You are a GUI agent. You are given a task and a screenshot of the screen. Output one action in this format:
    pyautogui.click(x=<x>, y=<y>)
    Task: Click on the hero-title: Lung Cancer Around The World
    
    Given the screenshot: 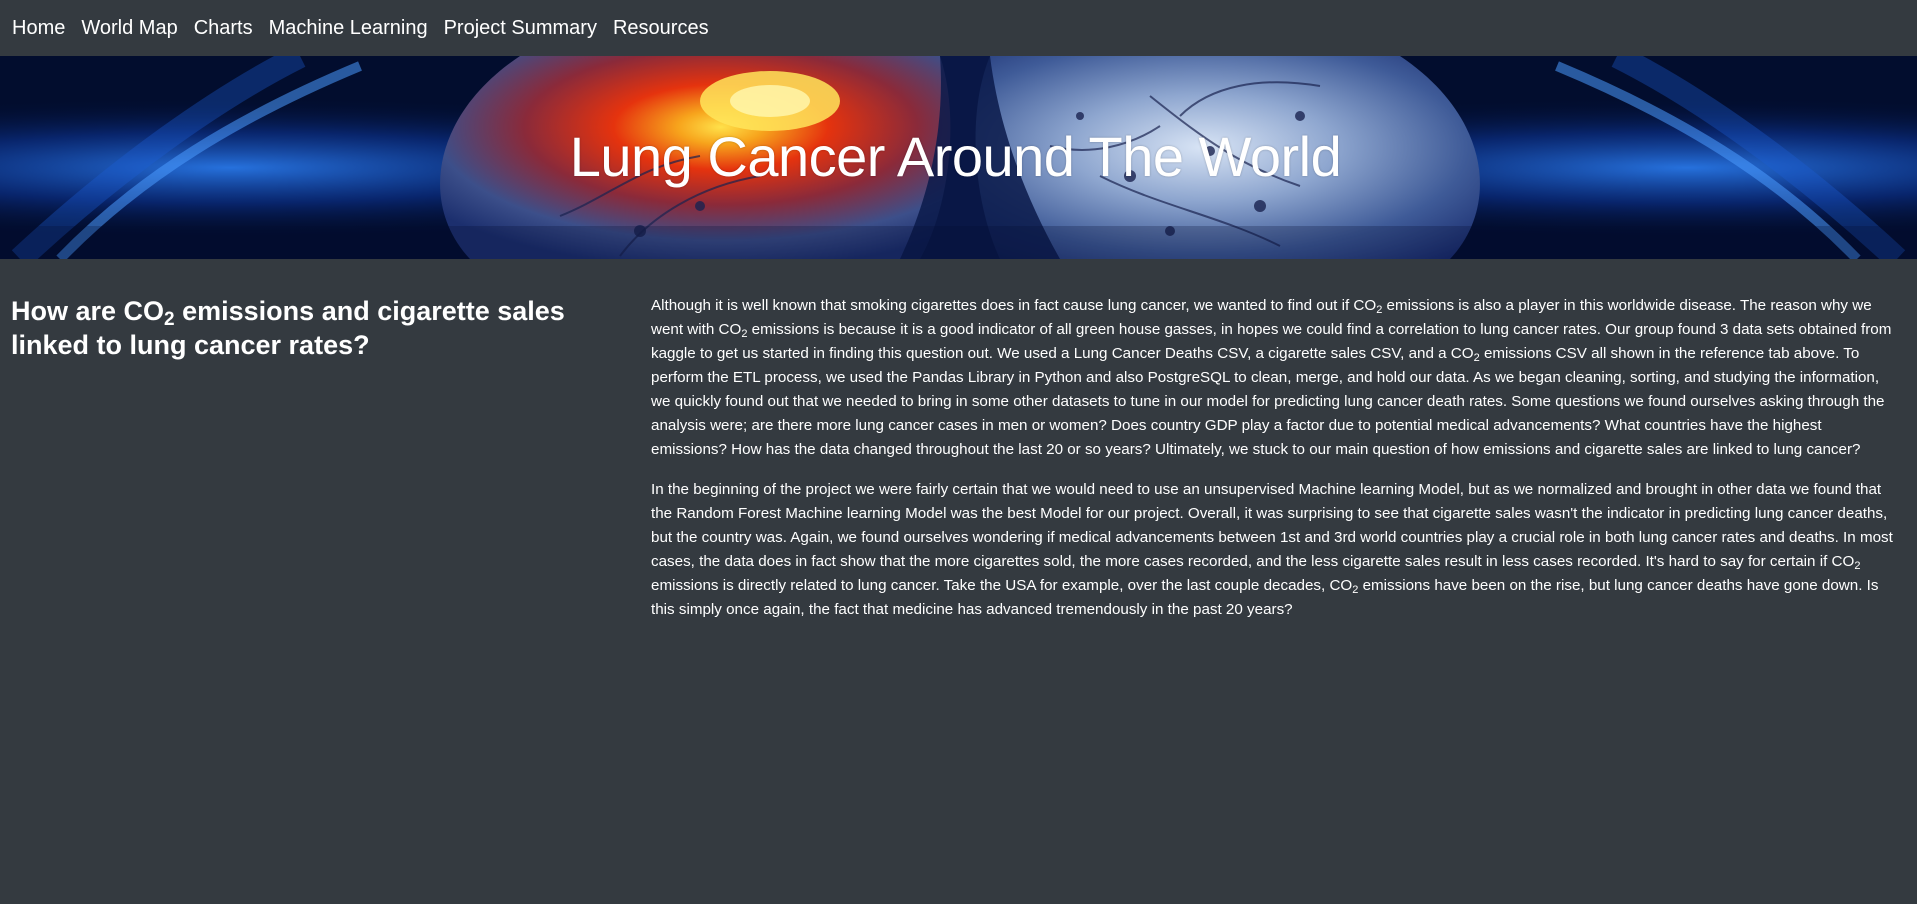 What is the action you would take?
    pyautogui.click(x=955, y=156)
    